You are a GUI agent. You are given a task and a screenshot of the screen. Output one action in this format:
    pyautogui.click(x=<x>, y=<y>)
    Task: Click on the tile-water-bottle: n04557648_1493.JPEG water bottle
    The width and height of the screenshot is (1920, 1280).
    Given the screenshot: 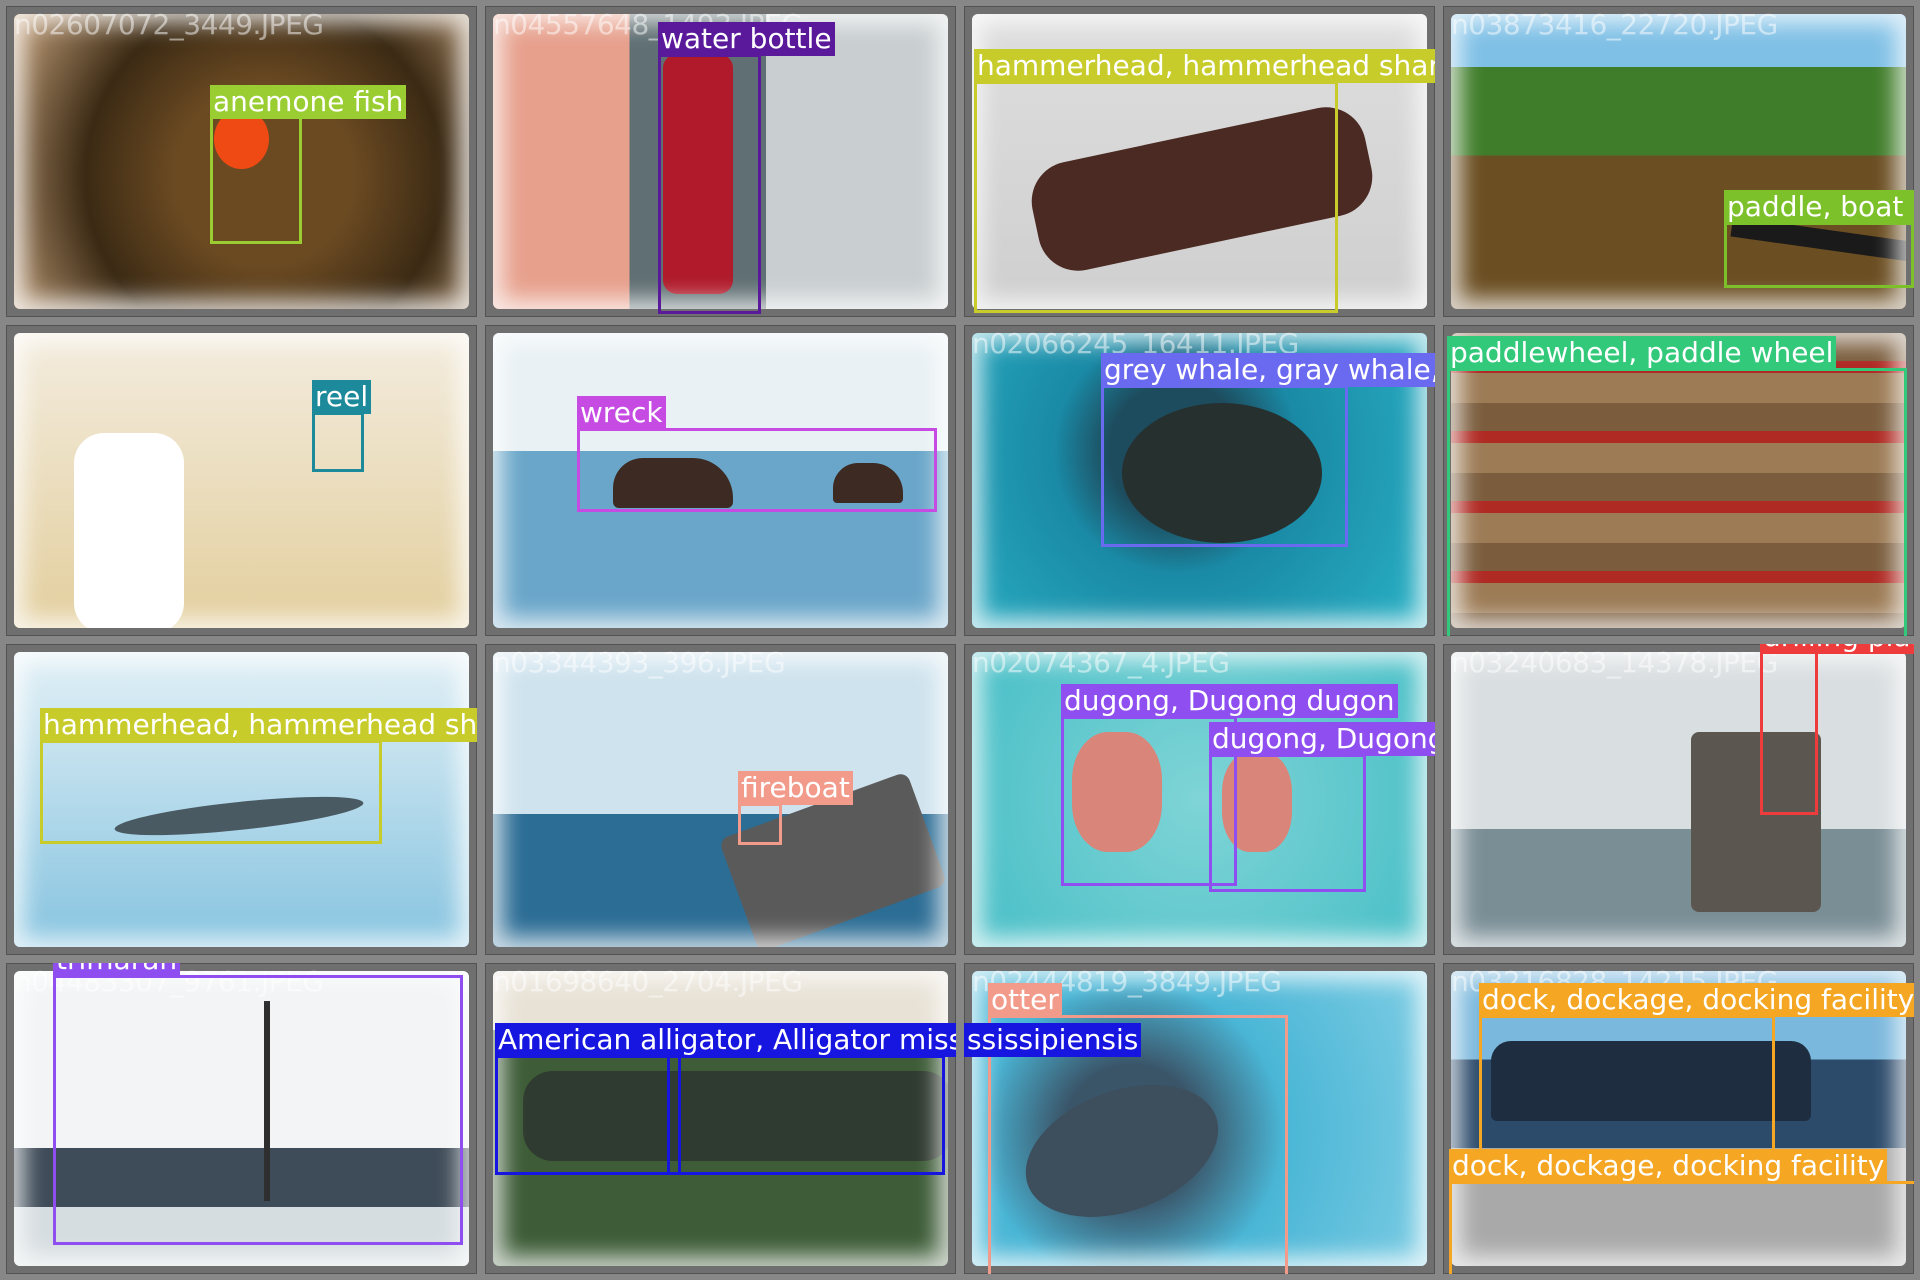 What is the action you would take?
    pyautogui.click(x=720, y=161)
    